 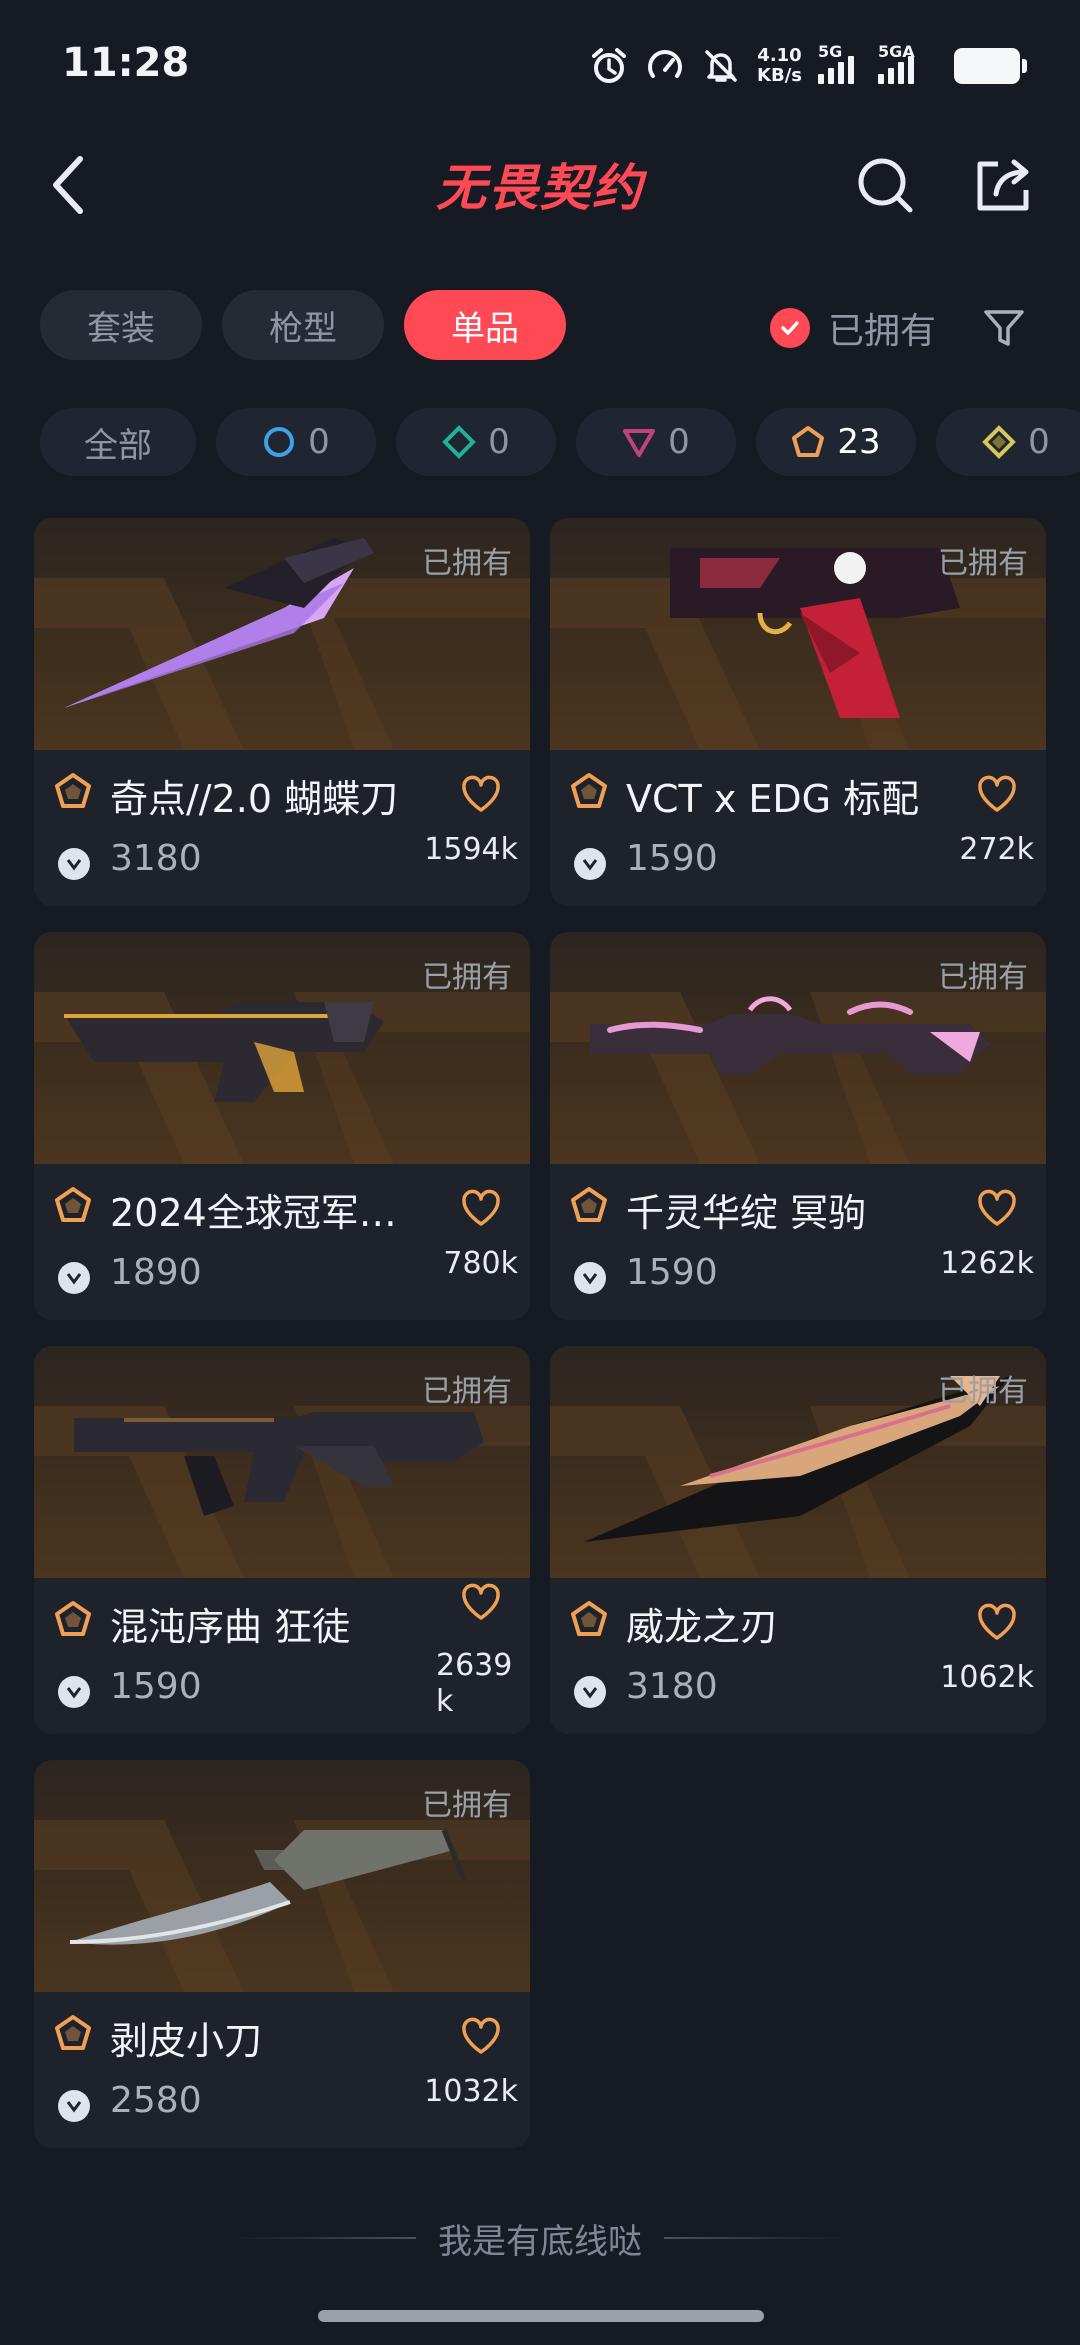 I want to click on battery-icon, so click(x=990, y=66).